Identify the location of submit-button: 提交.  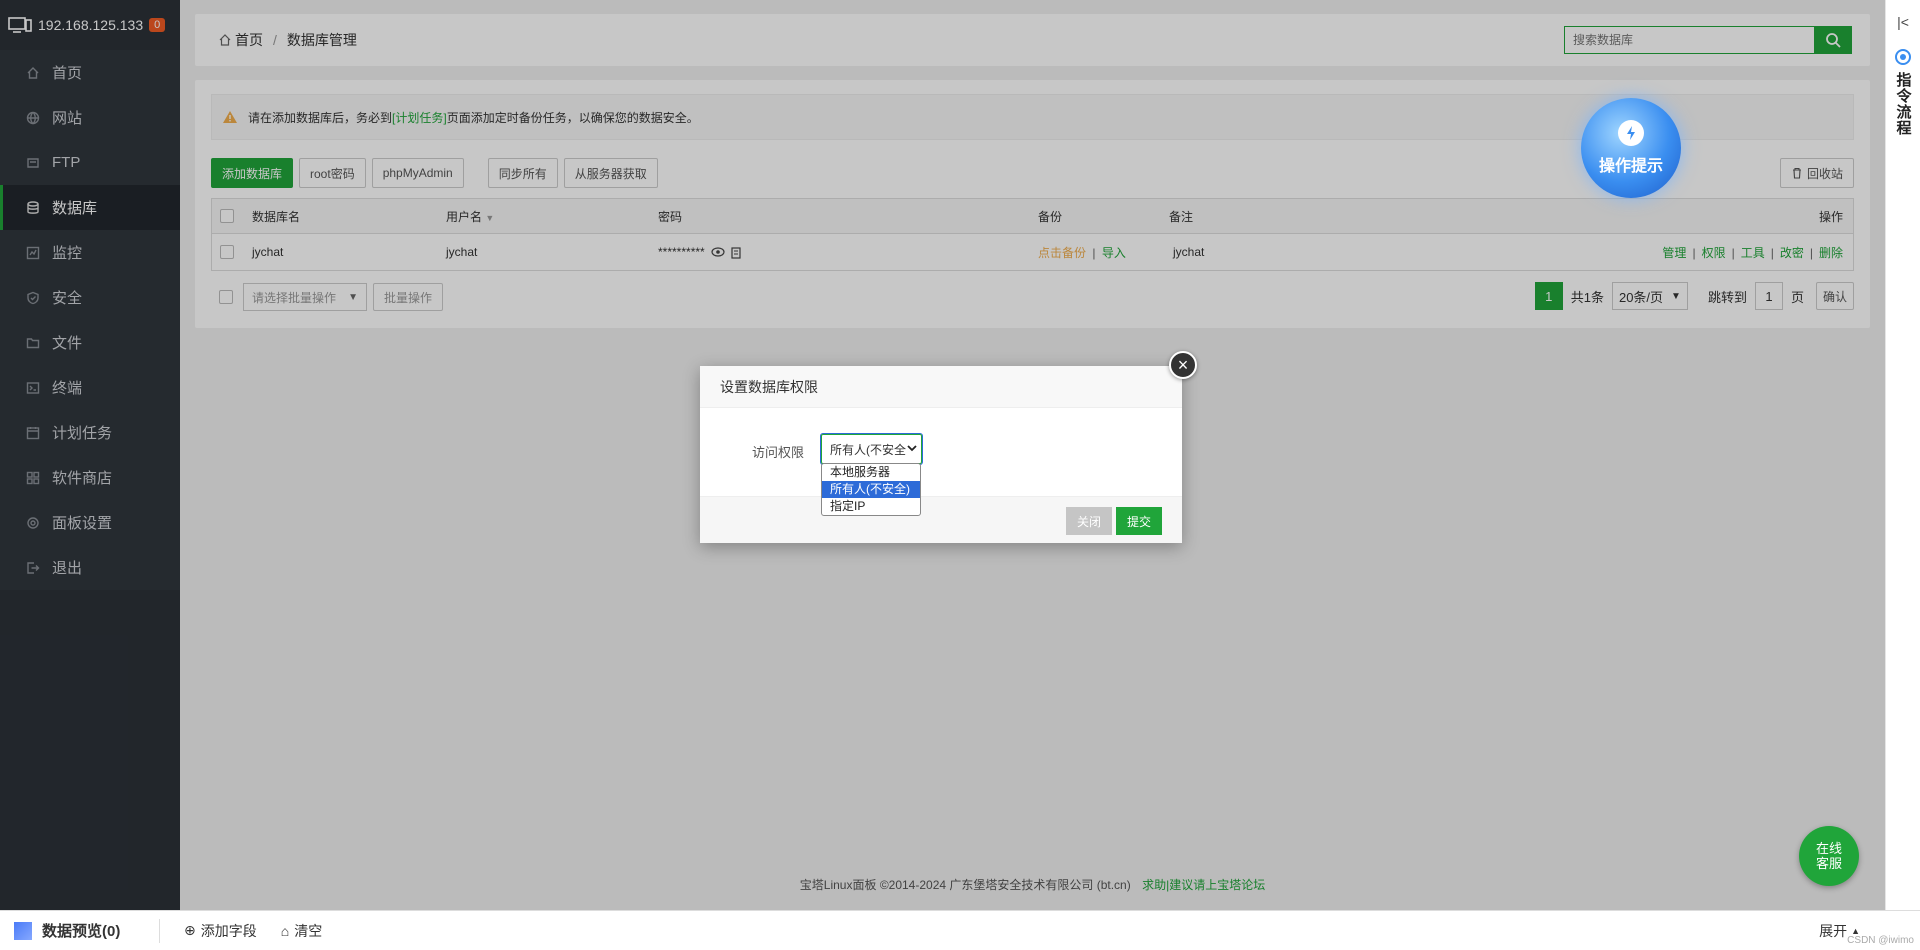
(1139, 521).